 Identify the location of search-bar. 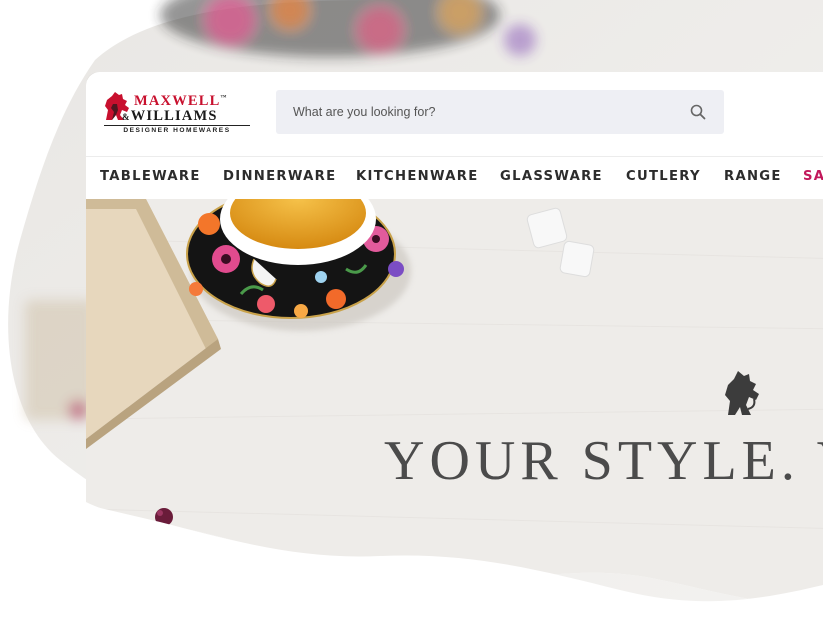
(500, 112).